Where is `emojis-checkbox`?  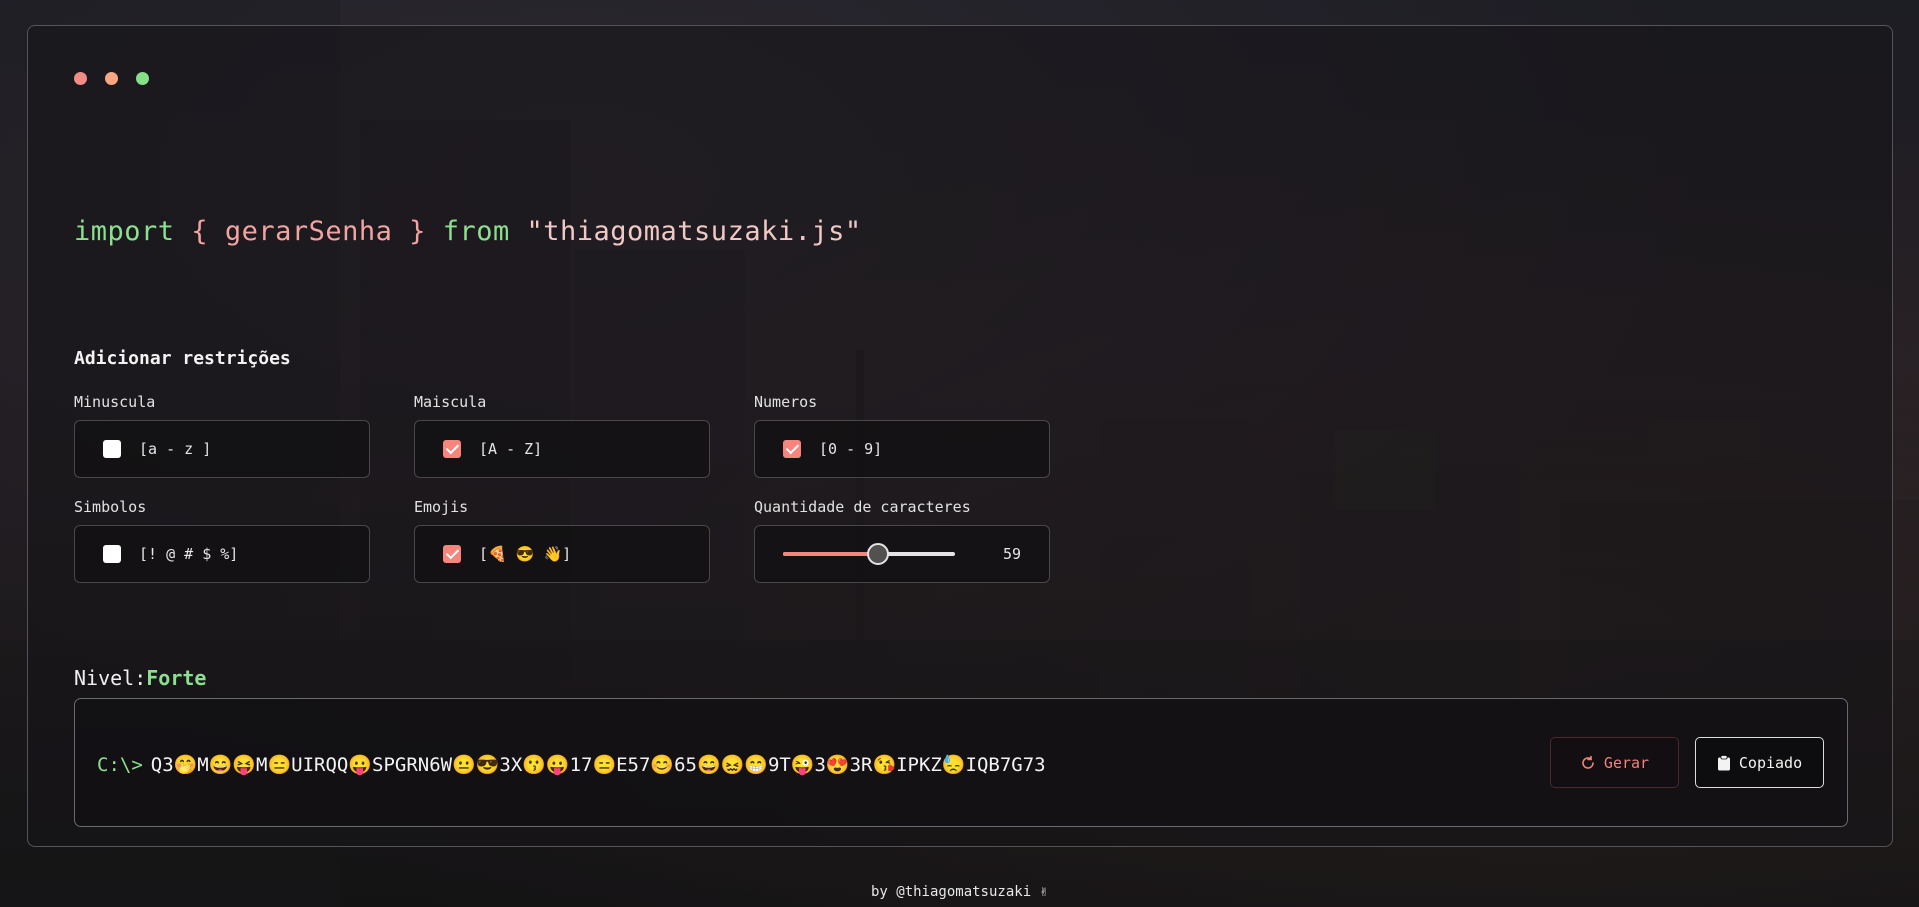
emojis-checkbox is located at coordinates (452, 554).